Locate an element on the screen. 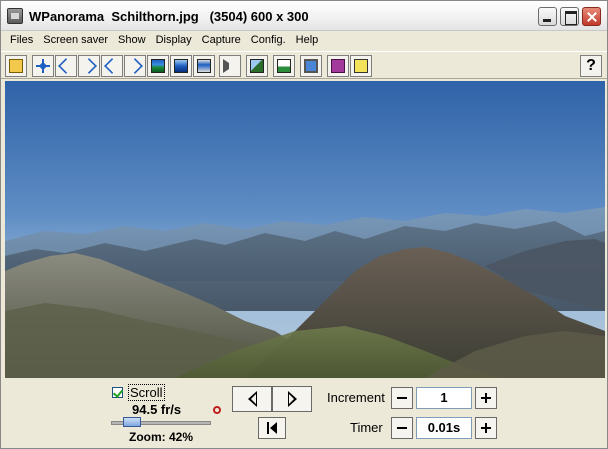  arrow-left-down-icon is located at coordinates (112, 66).